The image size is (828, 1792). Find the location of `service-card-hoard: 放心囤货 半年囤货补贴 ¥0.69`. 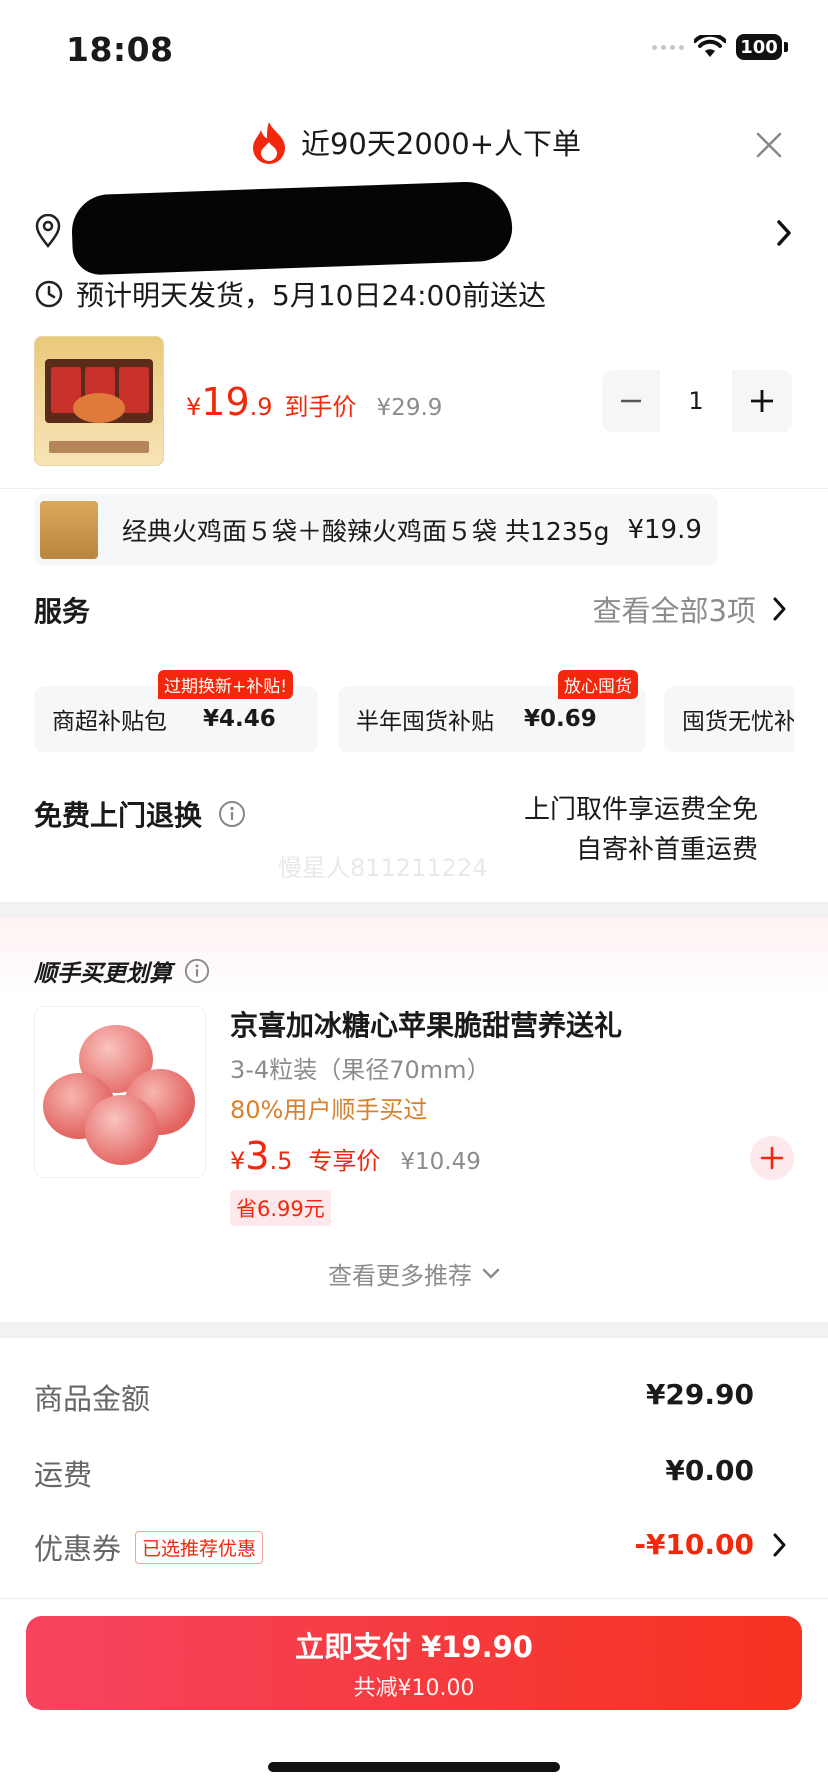

service-card-hoard: 放心囤货 半年囤货补贴 ¥0.69 is located at coordinates (492, 711).